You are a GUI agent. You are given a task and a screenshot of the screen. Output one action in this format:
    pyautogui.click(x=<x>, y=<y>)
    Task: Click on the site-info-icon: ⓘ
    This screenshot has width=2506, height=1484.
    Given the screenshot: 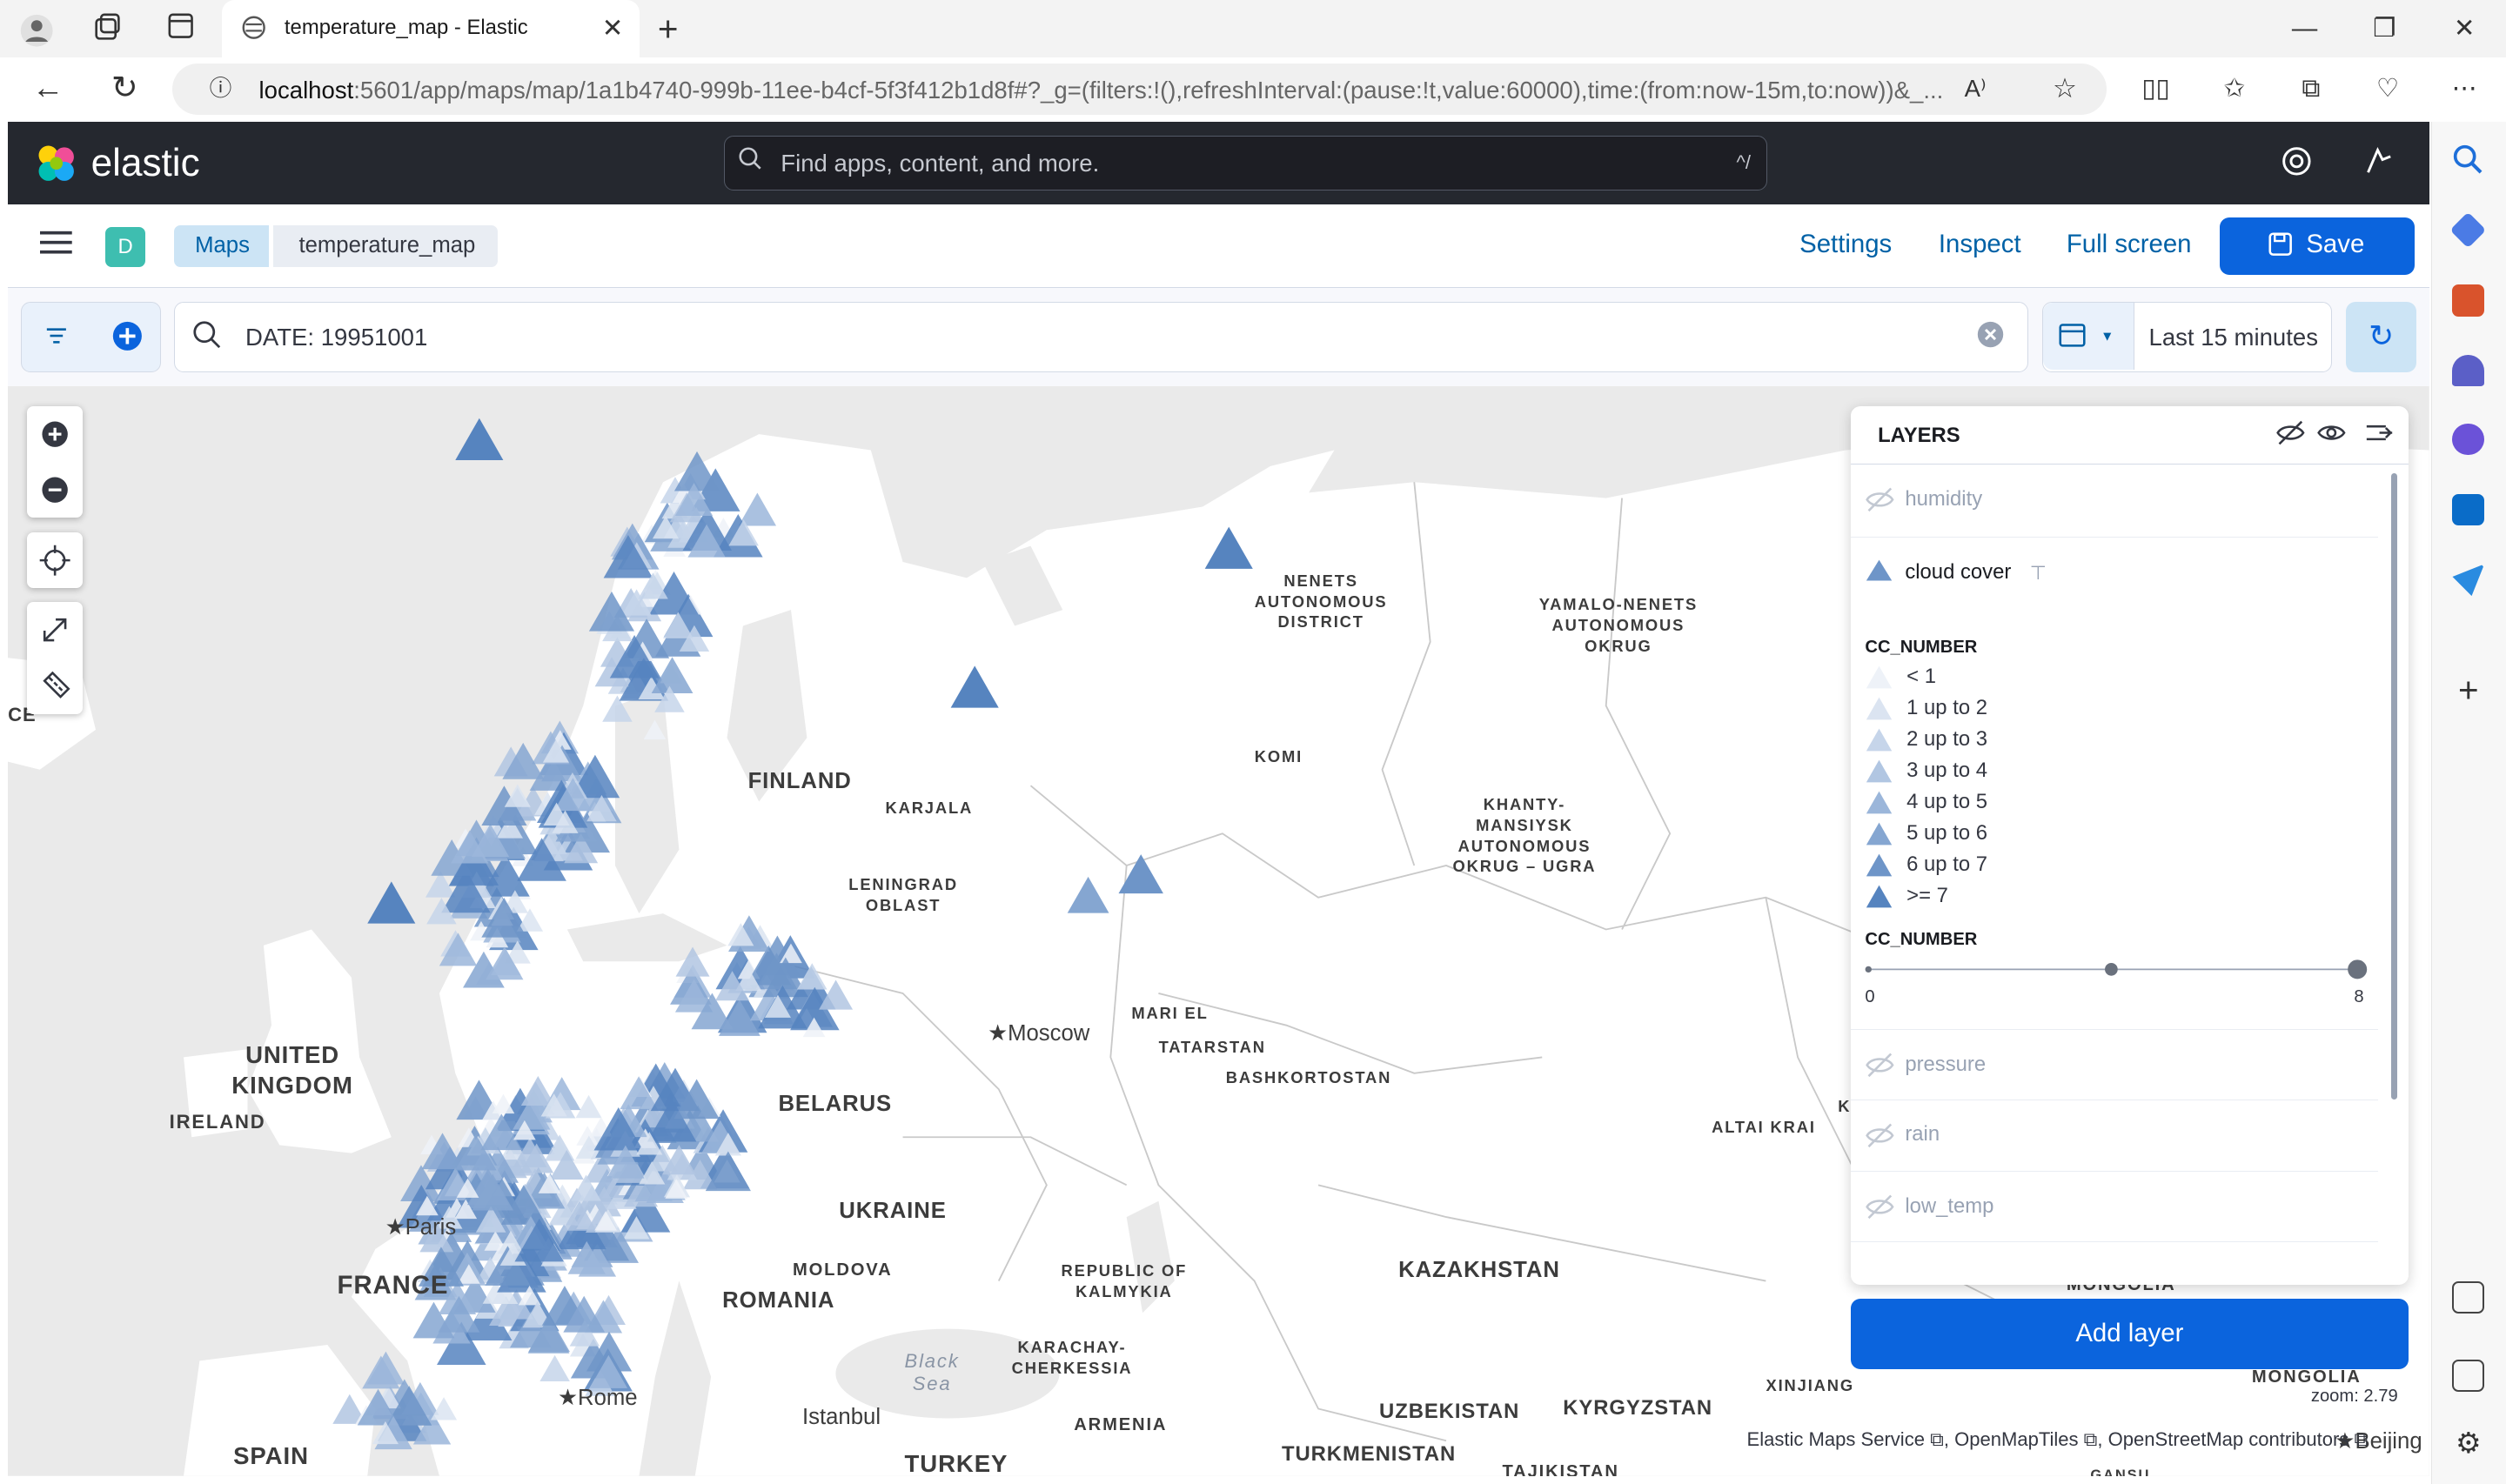 What is the action you would take?
    pyautogui.click(x=220, y=89)
    